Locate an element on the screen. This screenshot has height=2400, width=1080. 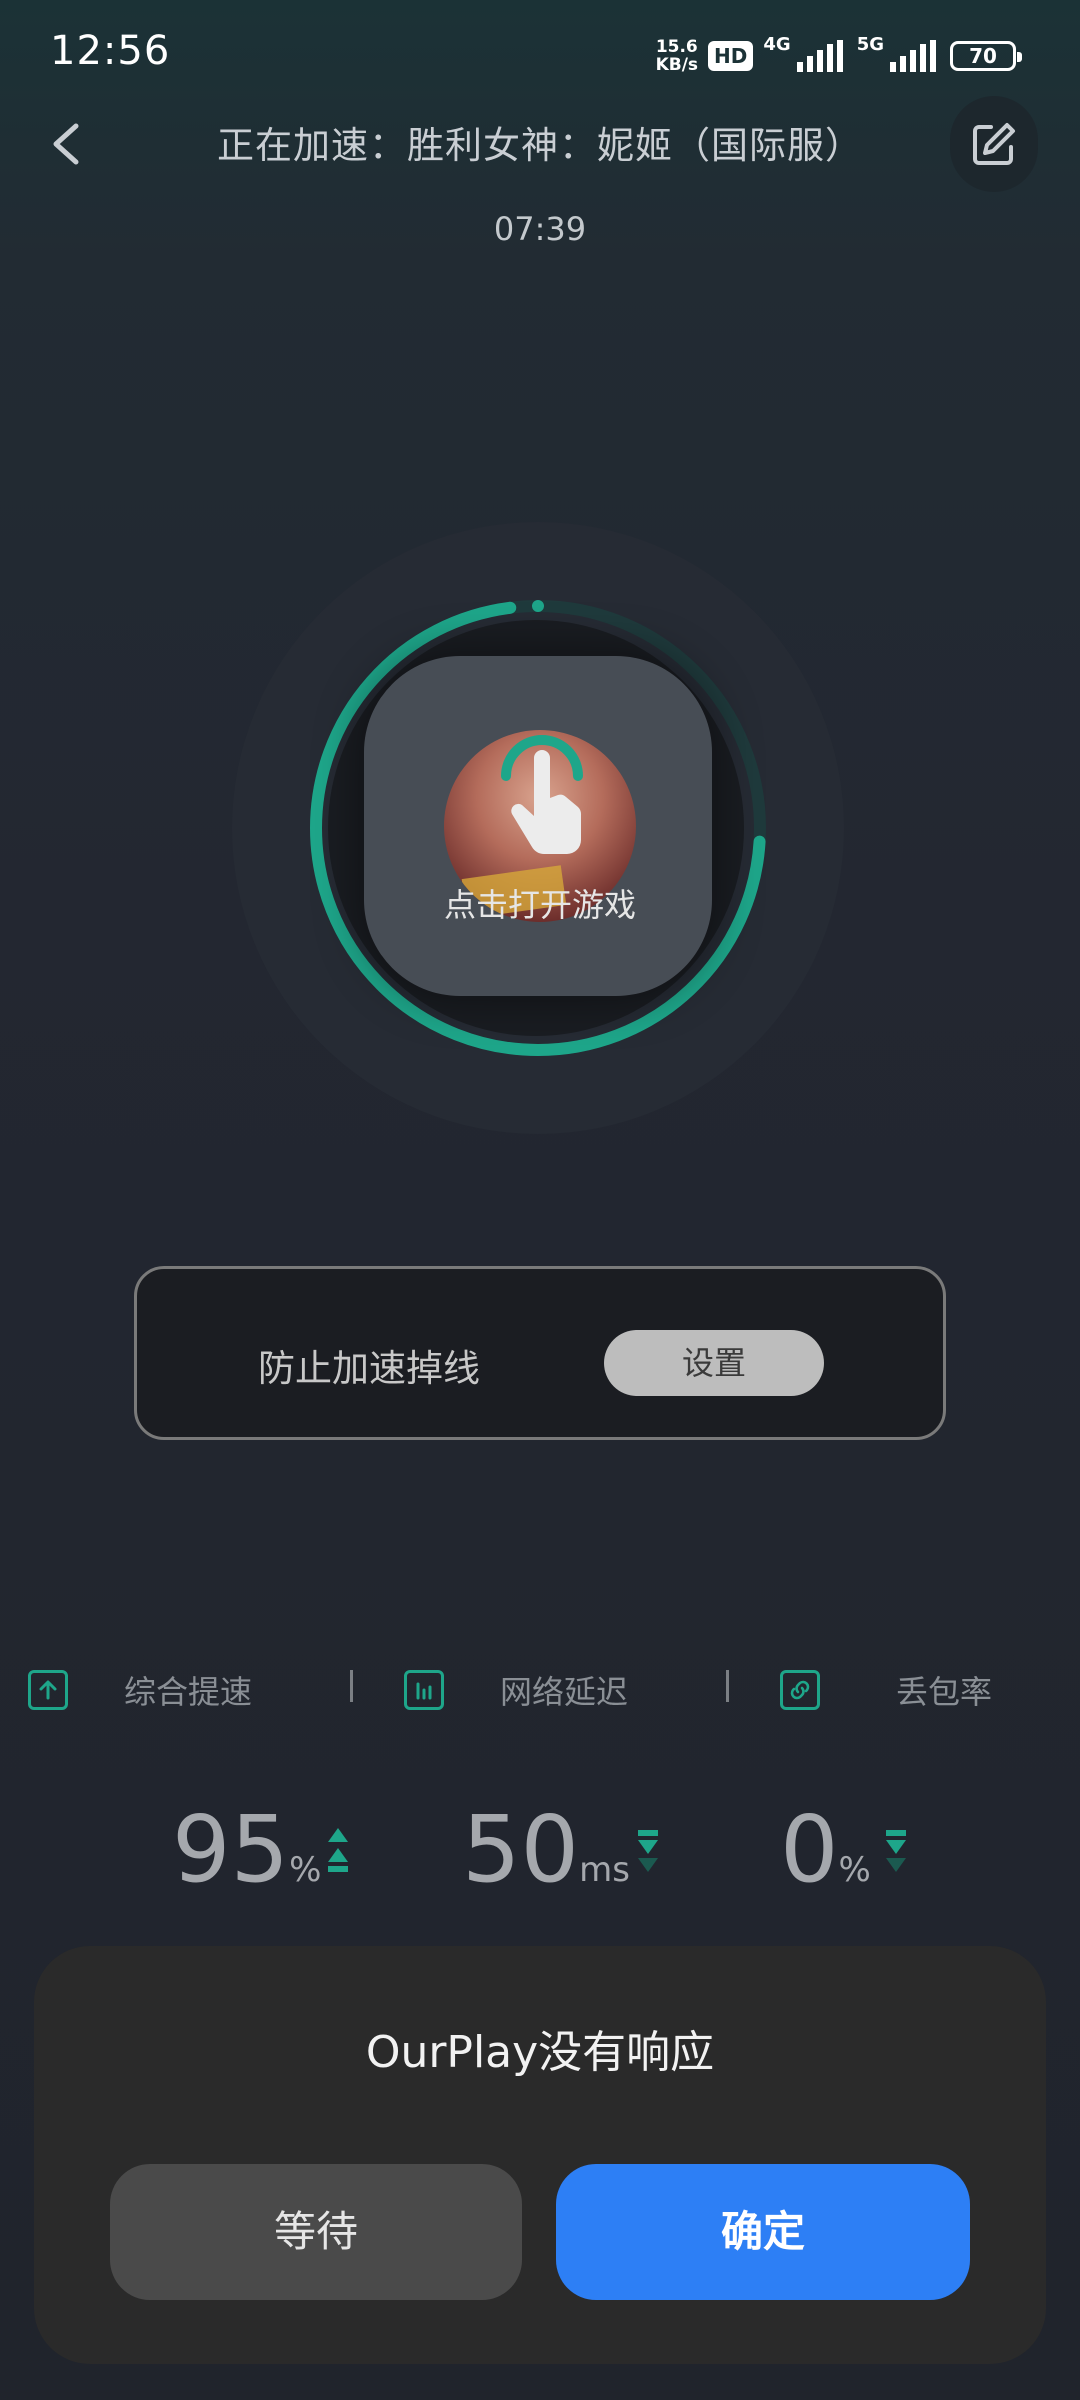
metric-label: 网络延迟 is located at coordinates (564, 1692).